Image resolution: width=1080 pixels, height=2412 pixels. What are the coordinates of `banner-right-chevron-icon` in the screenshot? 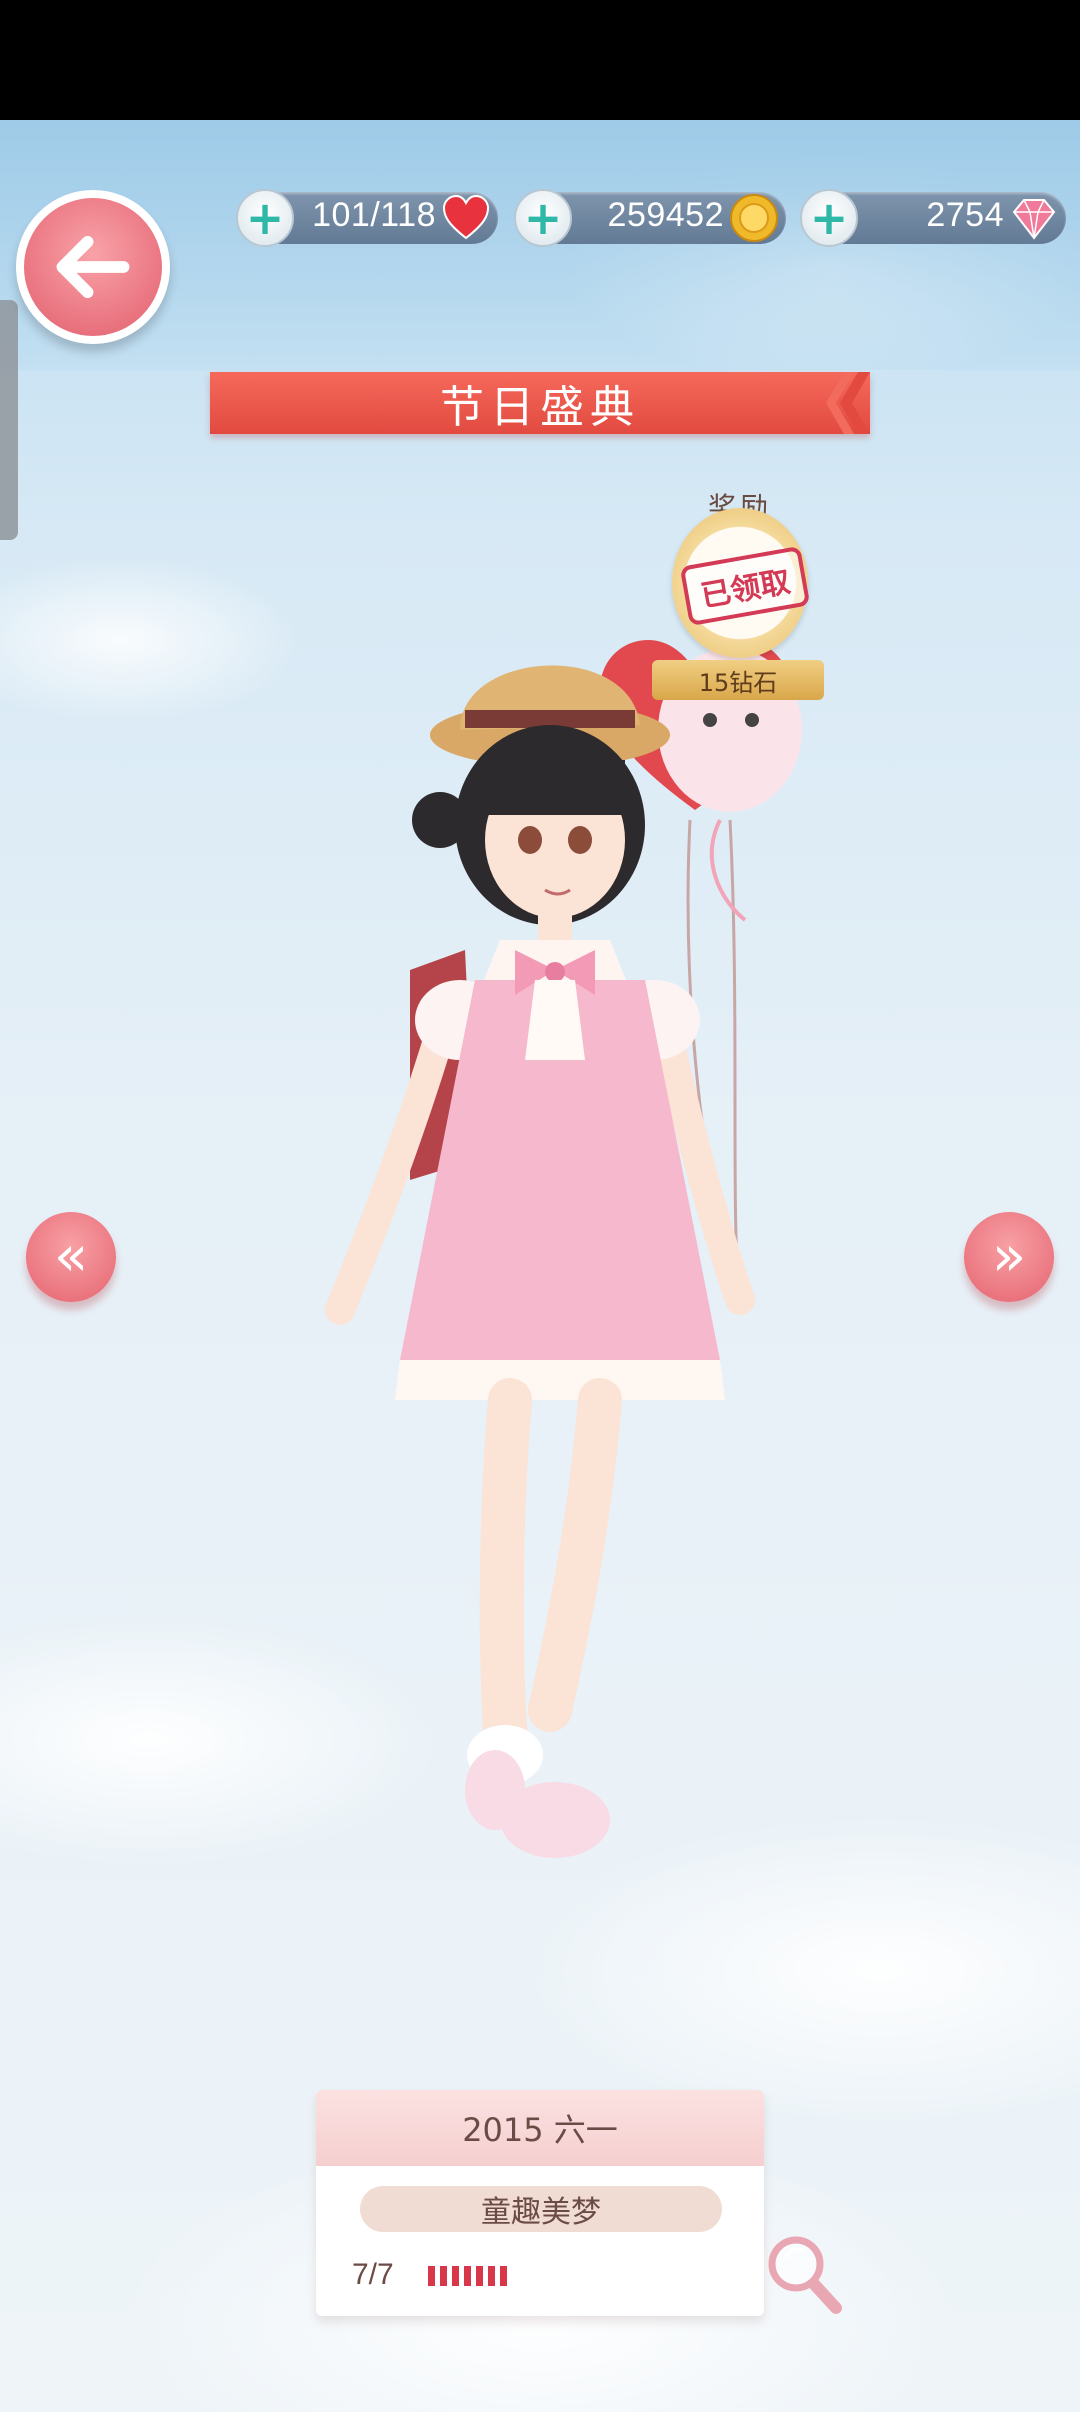 It's located at (848, 403).